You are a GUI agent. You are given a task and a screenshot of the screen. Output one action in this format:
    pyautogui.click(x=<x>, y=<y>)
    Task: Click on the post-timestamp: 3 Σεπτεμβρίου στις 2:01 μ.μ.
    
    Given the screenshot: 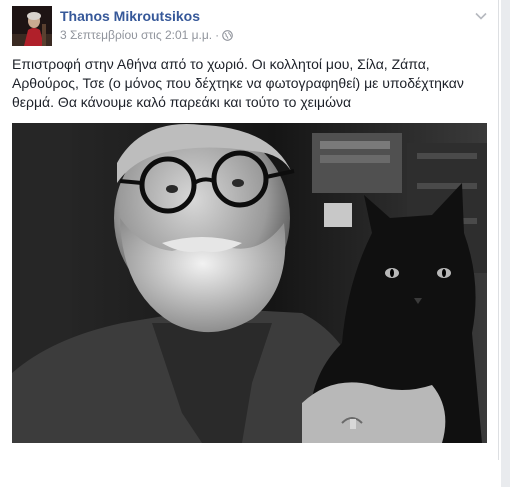 What is the action you would take?
    pyautogui.click(x=136, y=35)
    